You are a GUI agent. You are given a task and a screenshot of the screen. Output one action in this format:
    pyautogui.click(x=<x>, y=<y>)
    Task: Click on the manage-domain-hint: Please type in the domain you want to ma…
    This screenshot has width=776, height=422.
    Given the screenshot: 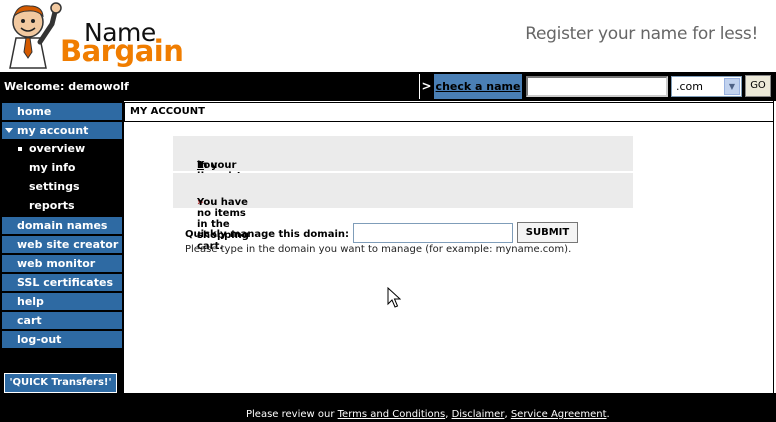 What is the action you would take?
    pyautogui.click(x=378, y=249)
    